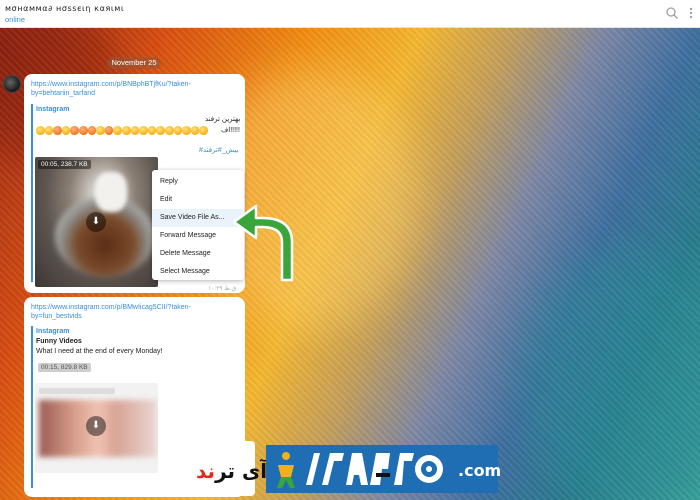 The height and width of the screenshot is (500, 700). What do you see at coordinates (219, 150) in the screenshot?
I see `hashtag-link: #بیش_#ترفند` at bounding box center [219, 150].